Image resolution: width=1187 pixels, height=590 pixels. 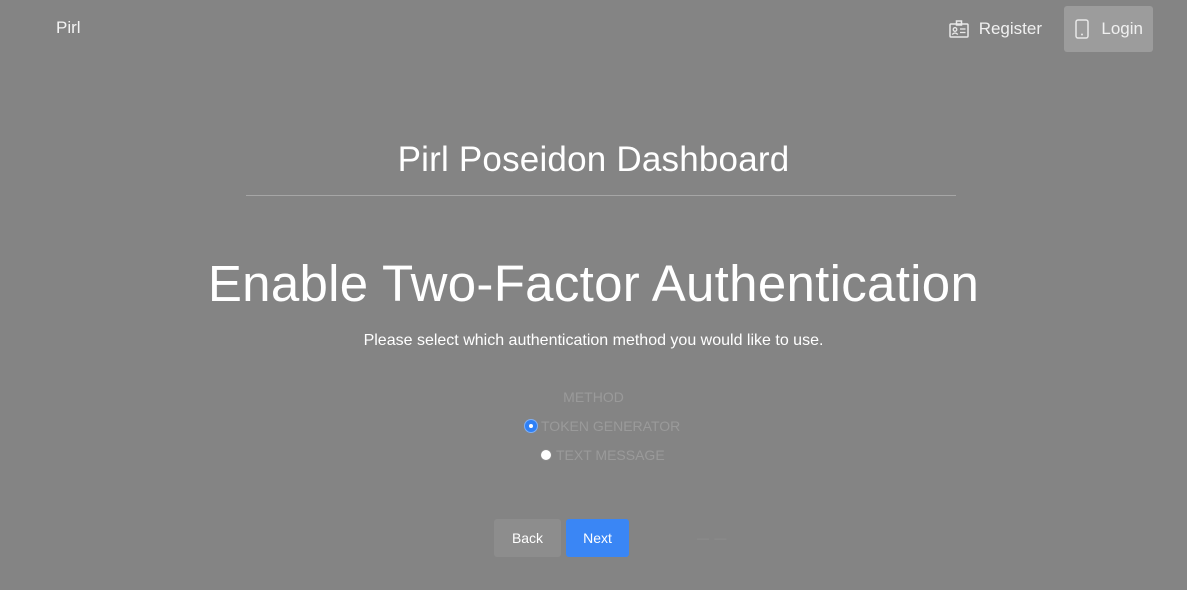 What do you see at coordinates (1010, 28) in the screenshot?
I see `register-label: Register` at bounding box center [1010, 28].